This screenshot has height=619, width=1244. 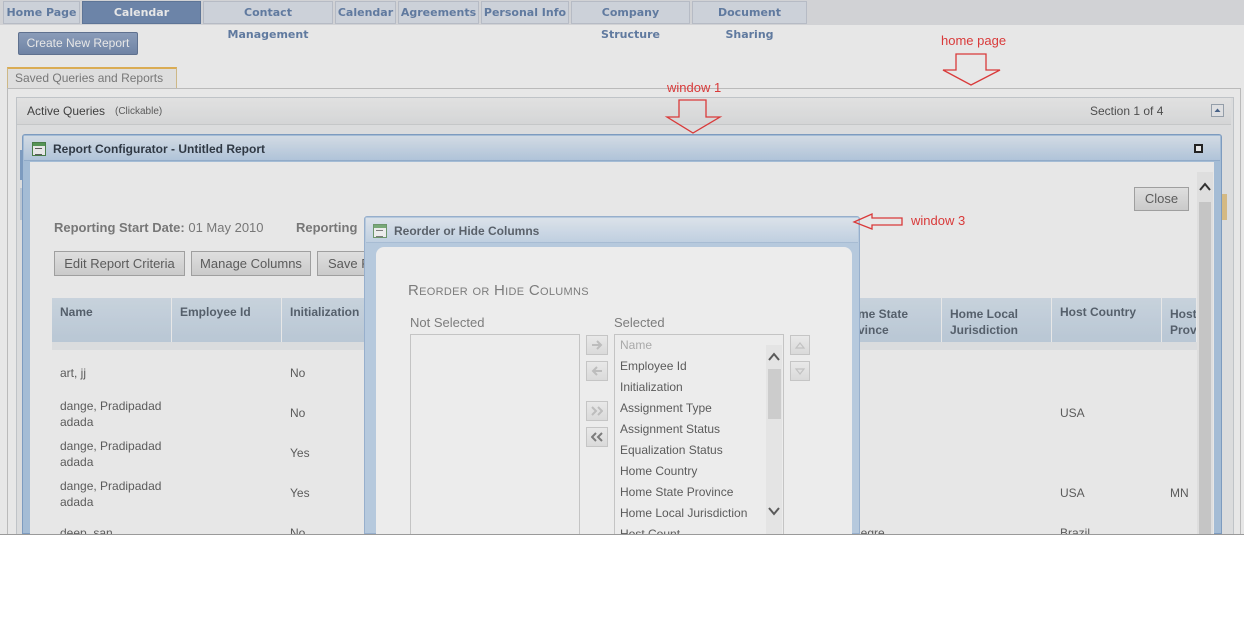 I want to click on create-new-report-button: Create New Report, so click(x=78, y=43).